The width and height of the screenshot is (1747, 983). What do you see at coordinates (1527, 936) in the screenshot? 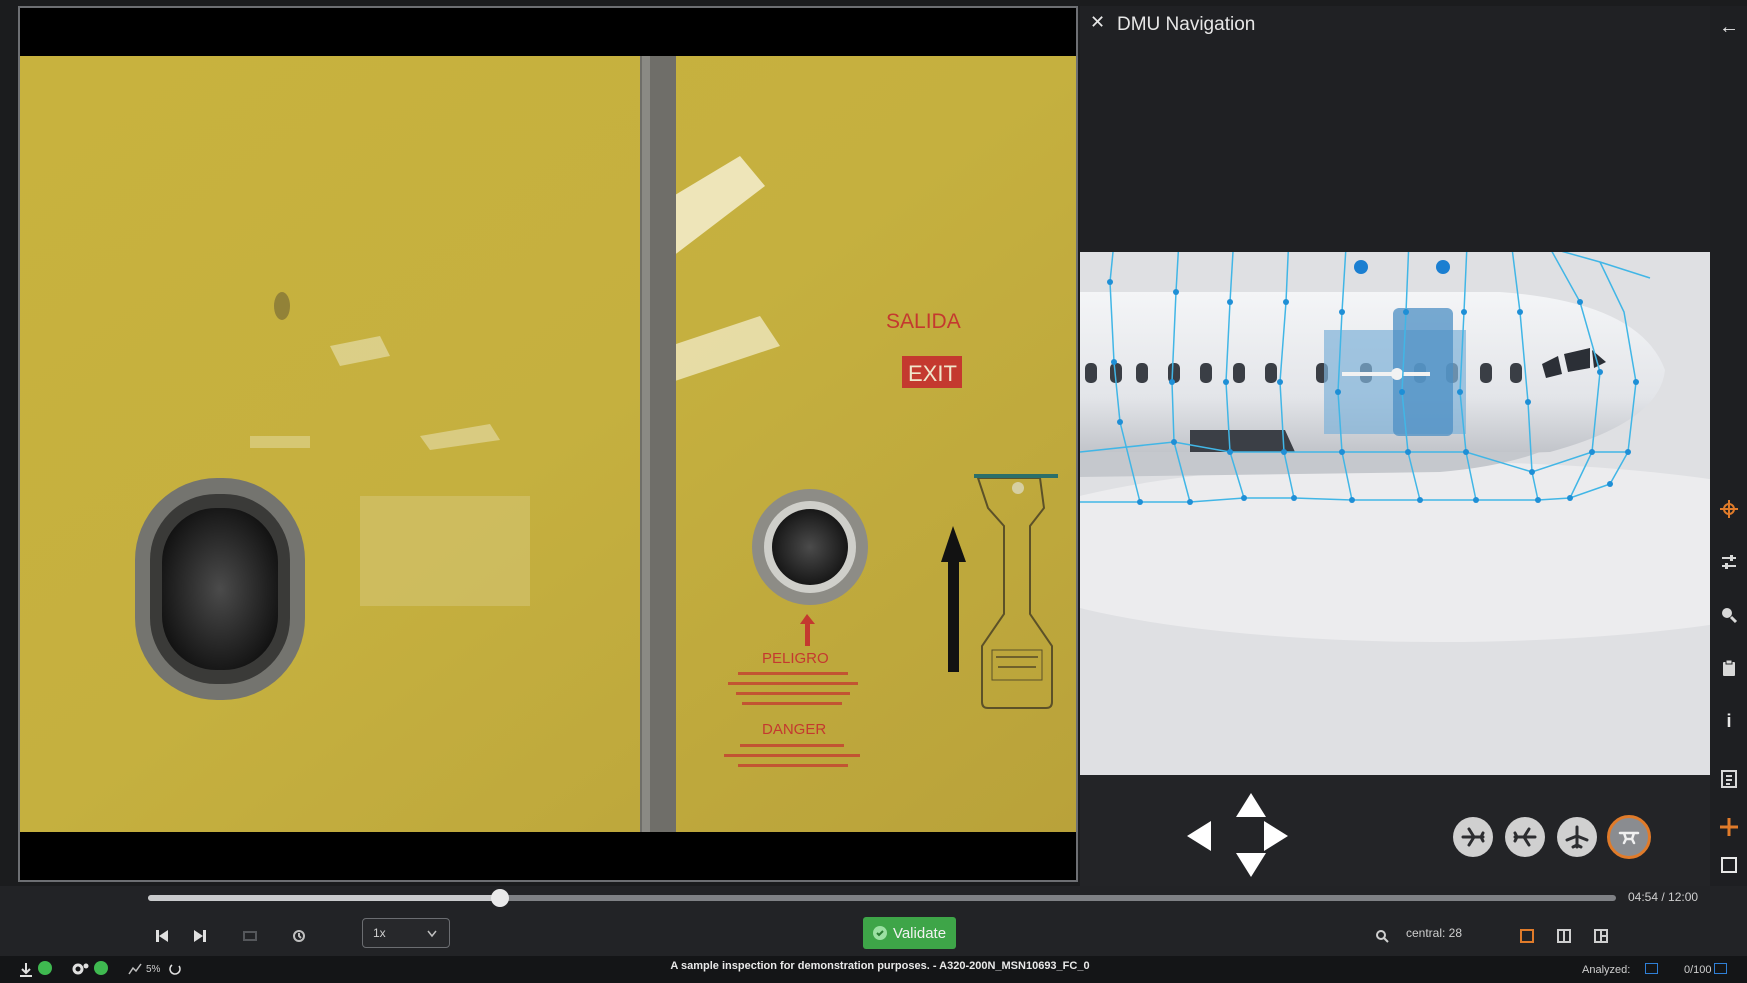
I see `single-view-icon` at bounding box center [1527, 936].